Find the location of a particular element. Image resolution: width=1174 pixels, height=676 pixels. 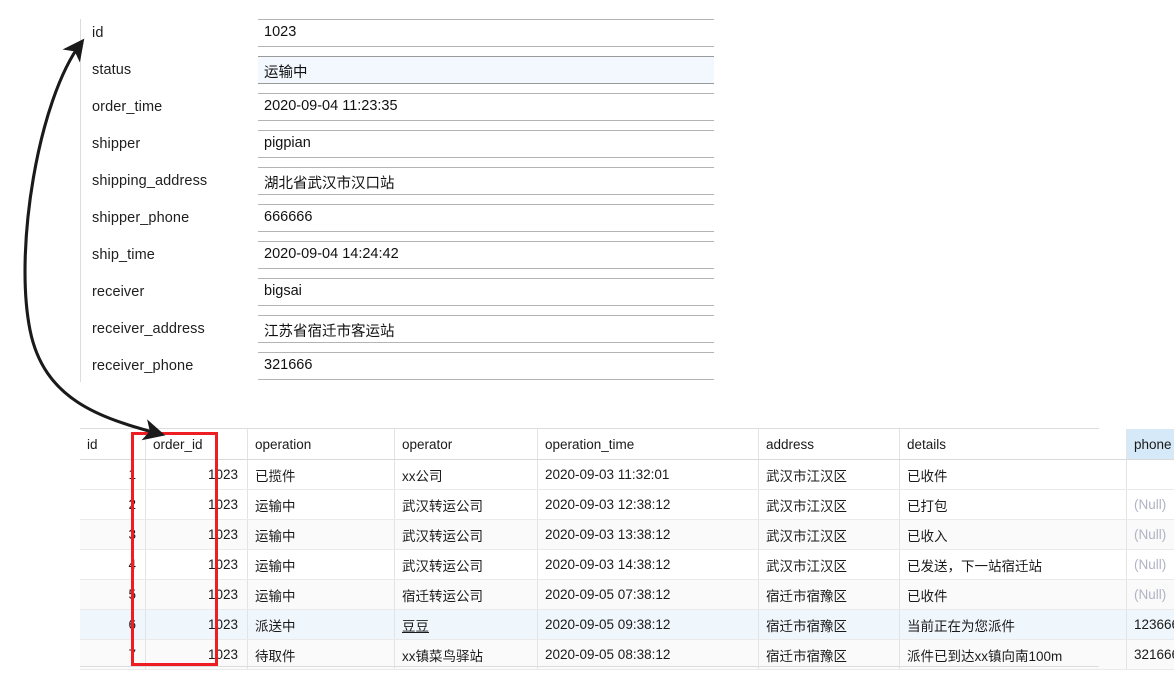

cell-operator: xx镇菜鸟驿站 is located at coordinates (466, 654).